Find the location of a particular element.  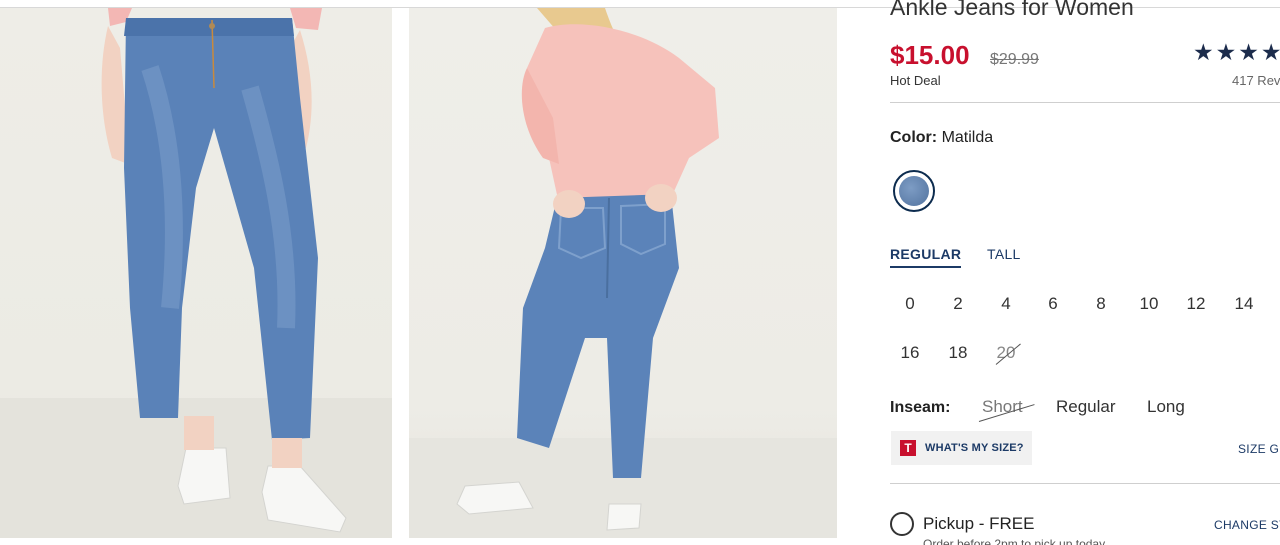

size-option-10: 10 is located at coordinates (1149, 304).